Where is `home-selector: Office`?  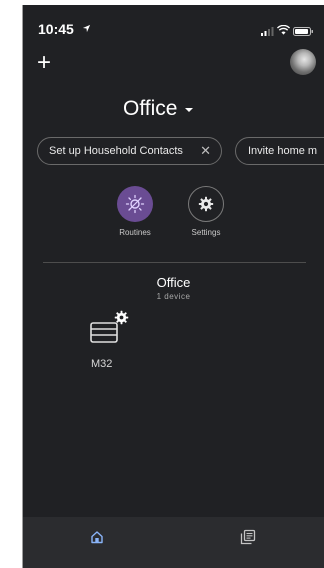
home-selector: Office is located at coordinates (158, 109).